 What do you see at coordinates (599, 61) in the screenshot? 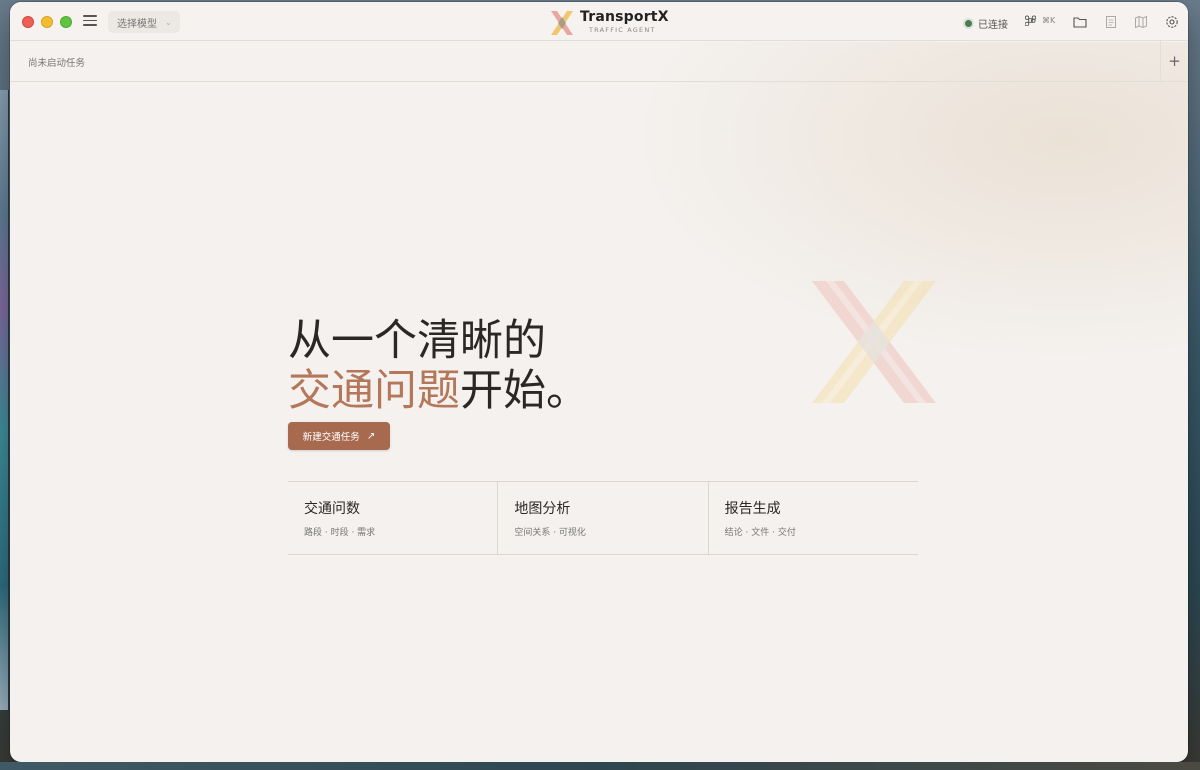
I see `task-tab-bar: 尚未启动任务 +` at bounding box center [599, 61].